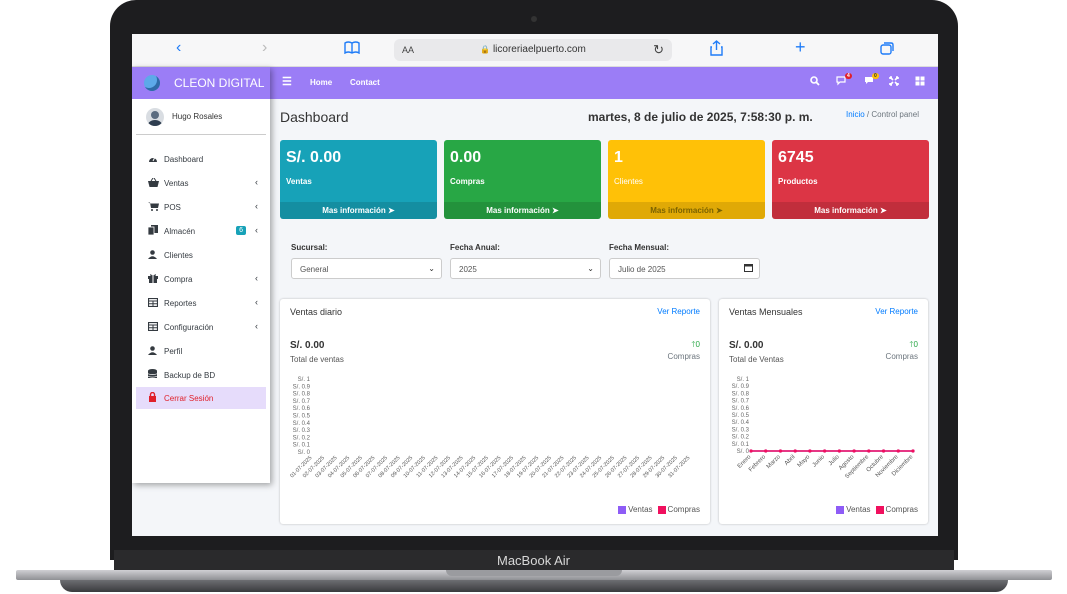 The image size is (1067, 594). I want to click on share-icon, so click(716, 50).